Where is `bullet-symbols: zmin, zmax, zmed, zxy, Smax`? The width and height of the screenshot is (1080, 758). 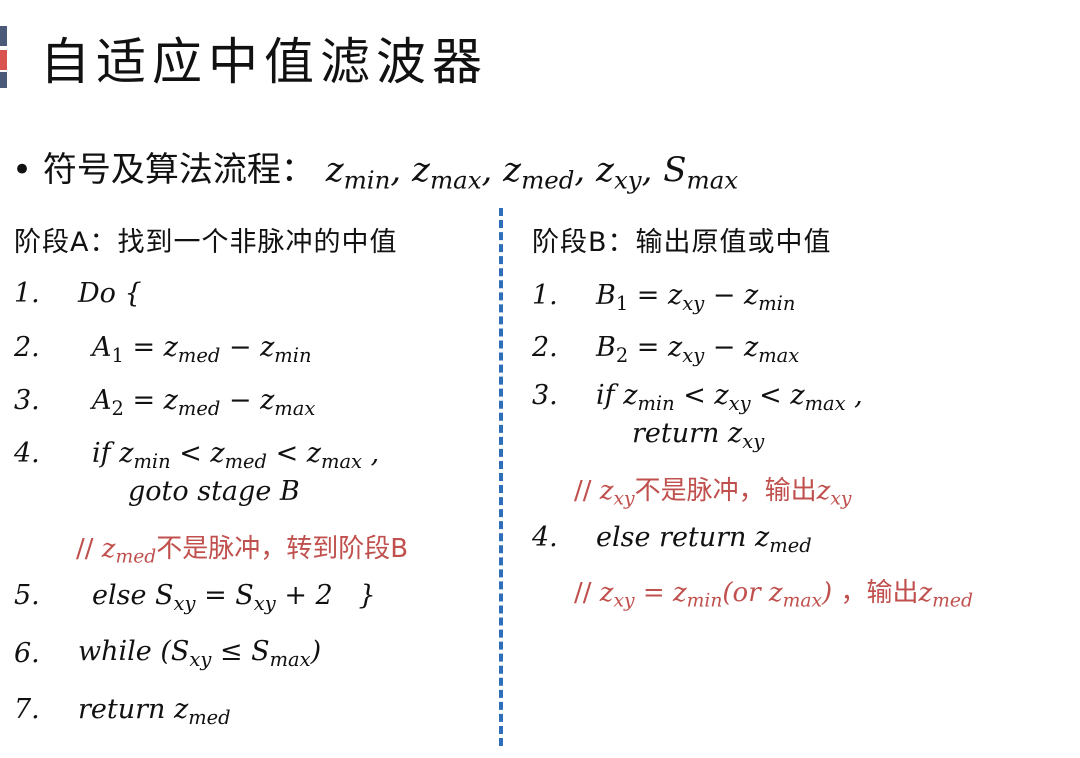
bullet-symbols: zmin, zmax, zmed, zxy, Smax is located at coordinates (532, 172).